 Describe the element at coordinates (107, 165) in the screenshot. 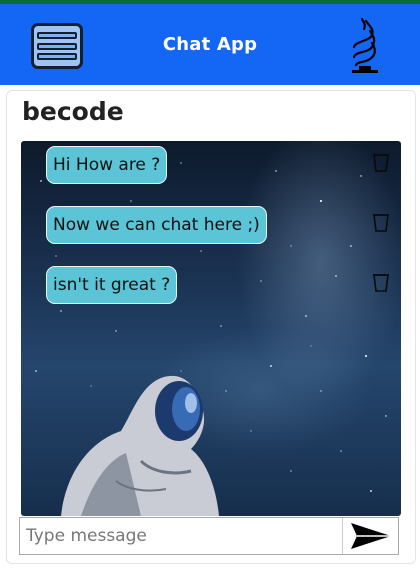

I see `message-bubble: Hi How are ?` at that location.